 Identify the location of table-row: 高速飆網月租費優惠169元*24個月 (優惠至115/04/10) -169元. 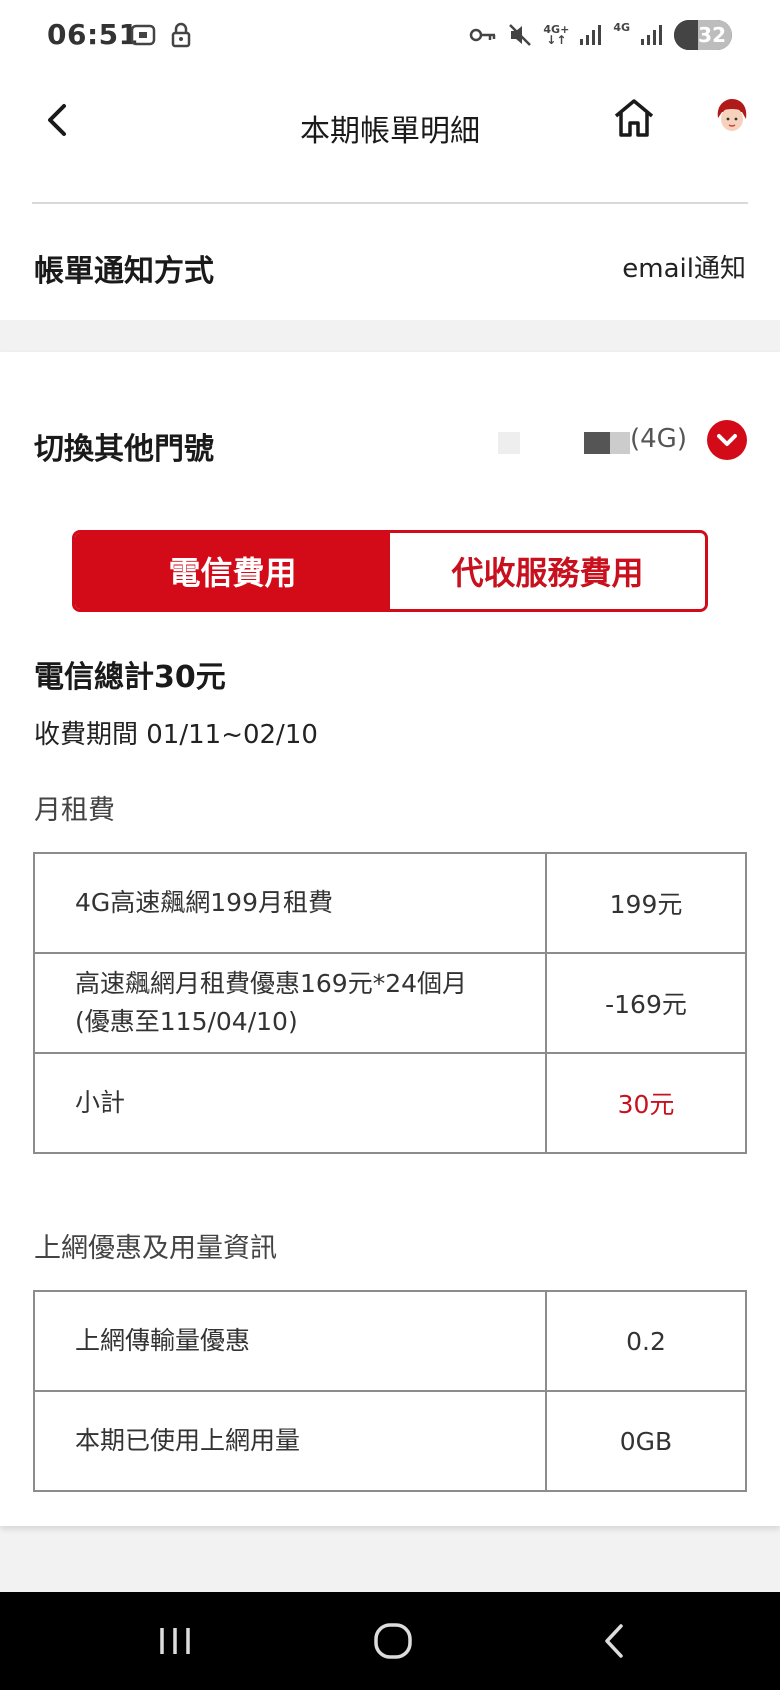
(390, 1003).